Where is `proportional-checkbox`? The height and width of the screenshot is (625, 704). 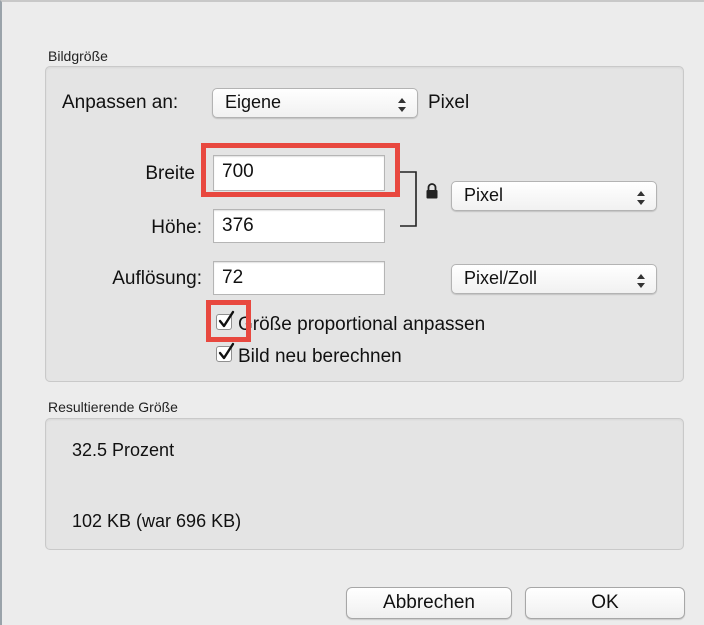 proportional-checkbox is located at coordinates (225, 320).